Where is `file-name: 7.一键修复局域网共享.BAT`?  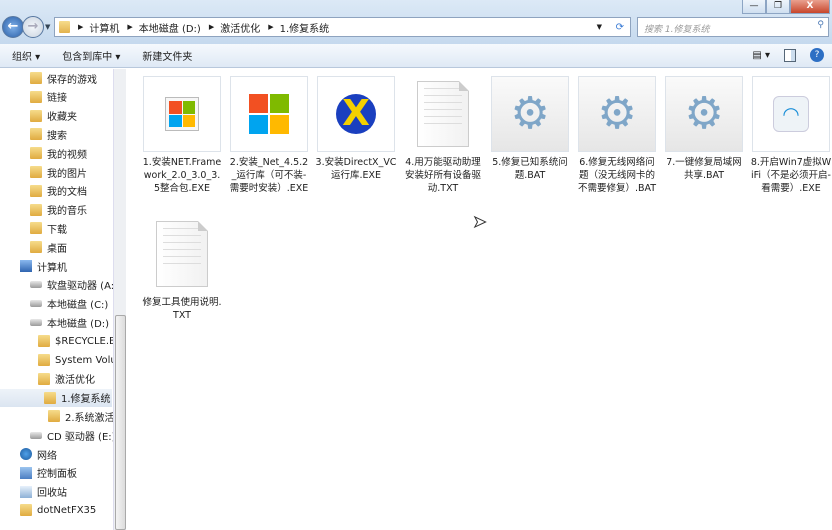
file-name: 7.一键修复局域网共享.BAT is located at coordinates (704, 169).